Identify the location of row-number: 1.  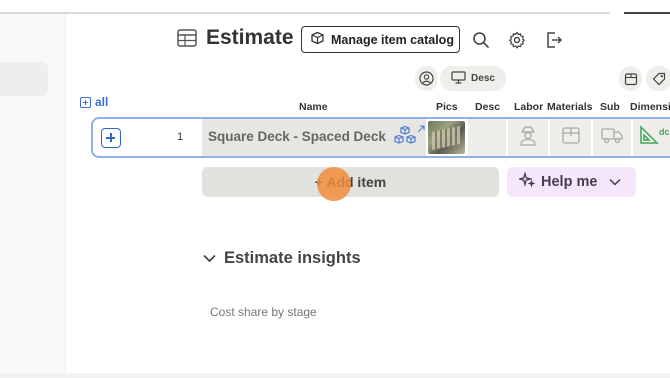
(180, 137).